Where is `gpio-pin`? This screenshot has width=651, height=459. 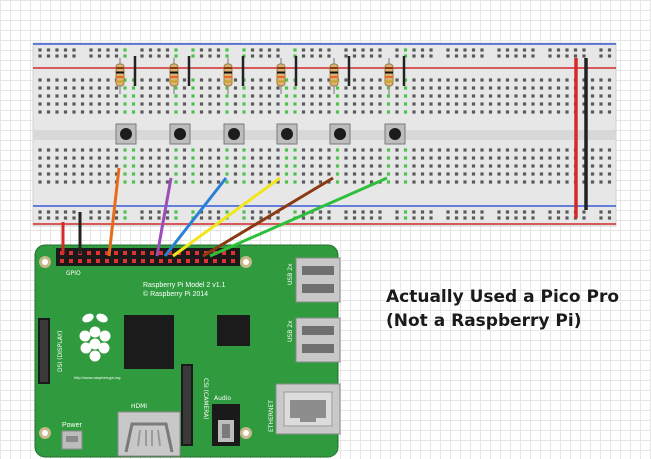 gpio-pin is located at coordinates (233, 253).